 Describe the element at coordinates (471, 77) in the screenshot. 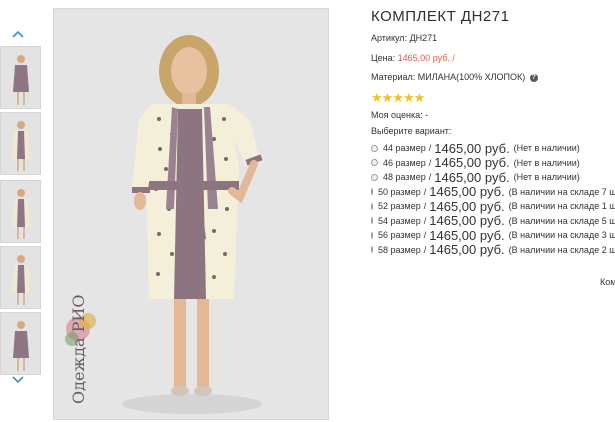

I see `material-value: МИЛАНА(100% ХЛОПОК)` at that location.